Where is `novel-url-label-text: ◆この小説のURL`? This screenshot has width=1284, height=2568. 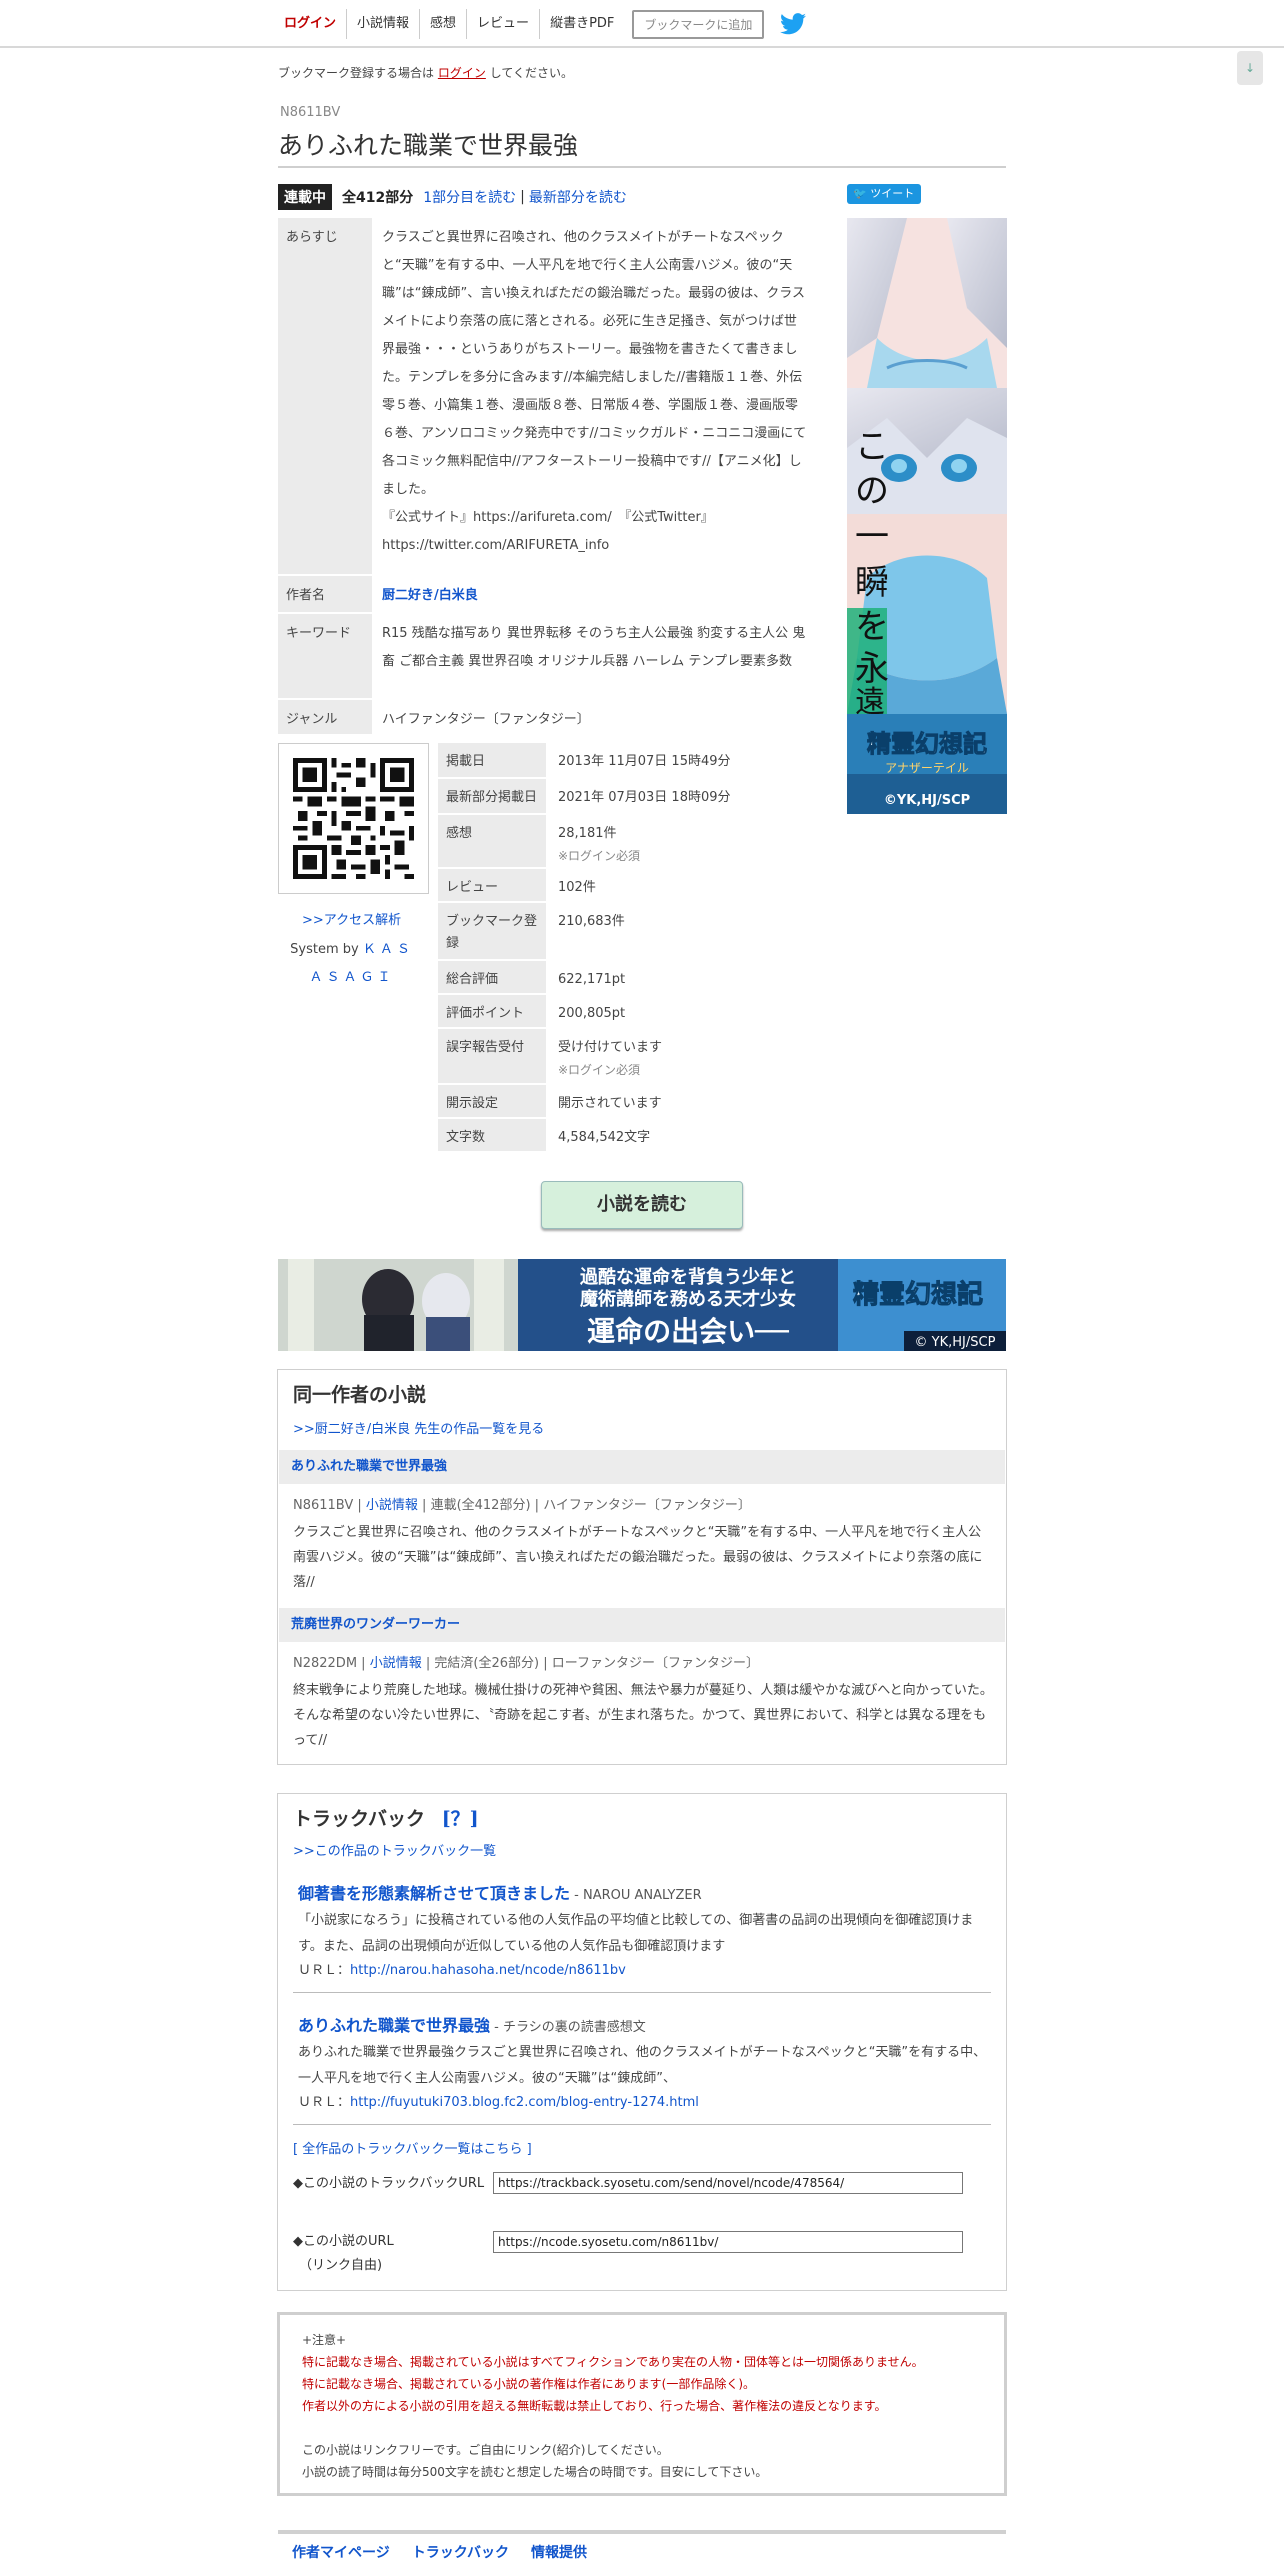 novel-url-label-text: ◆この小説のURL is located at coordinates (343, 2241).